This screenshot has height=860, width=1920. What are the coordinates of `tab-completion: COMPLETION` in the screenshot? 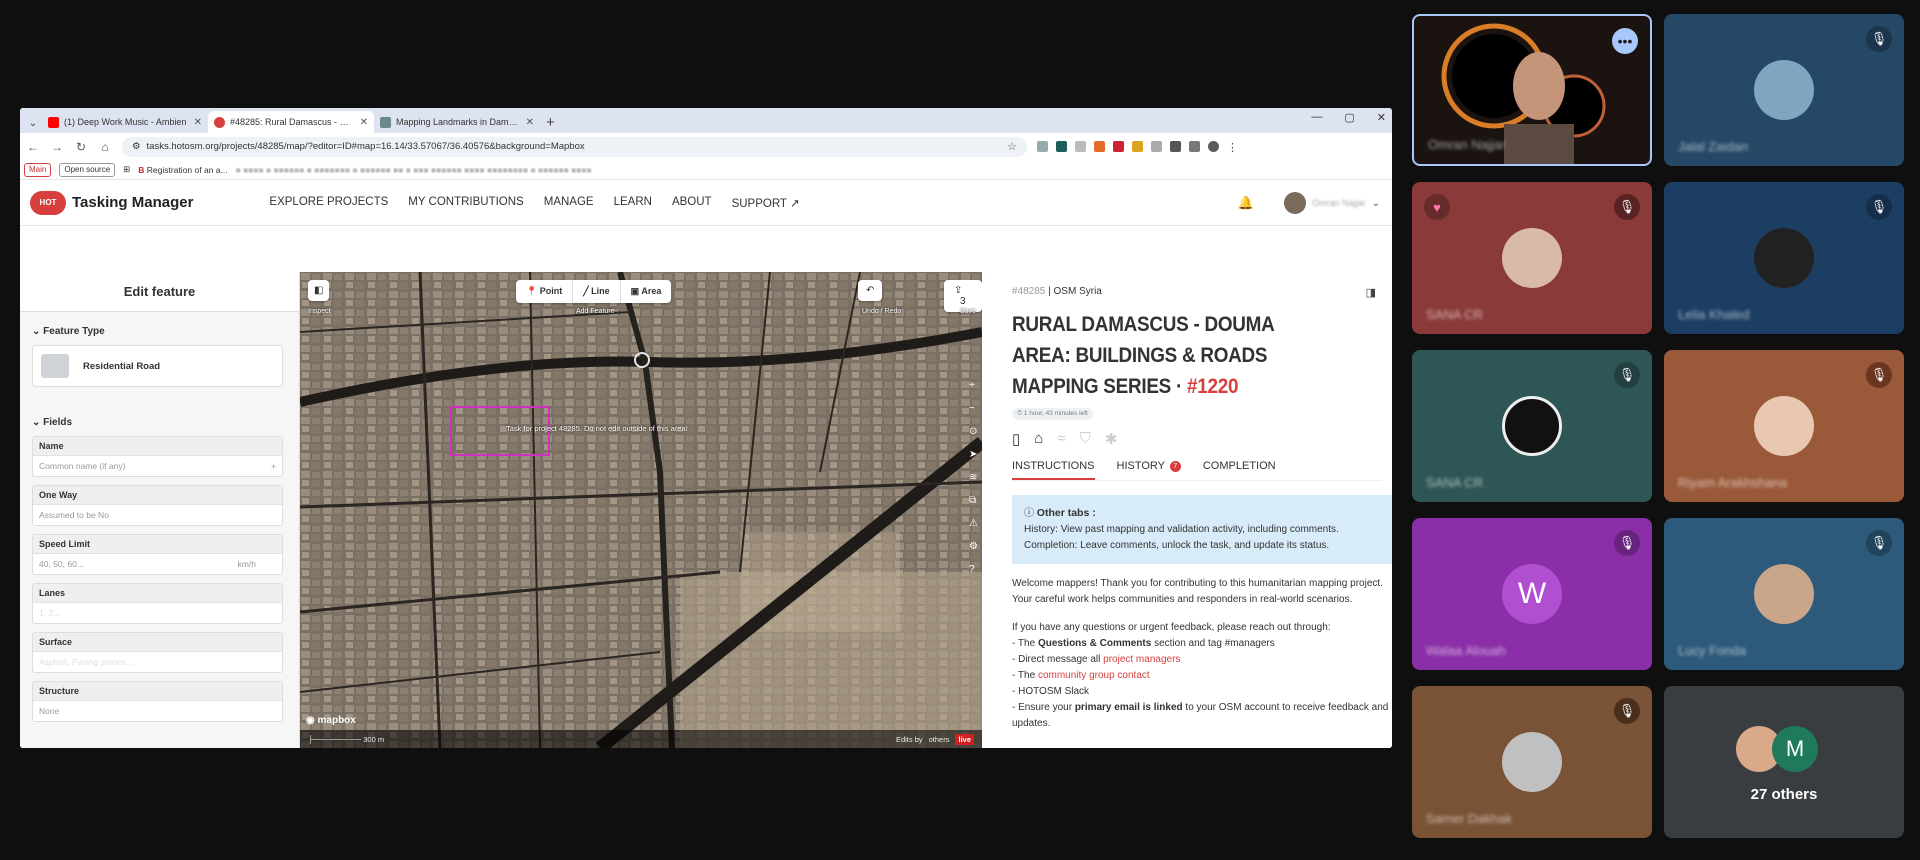 It's located at (1239, 470).